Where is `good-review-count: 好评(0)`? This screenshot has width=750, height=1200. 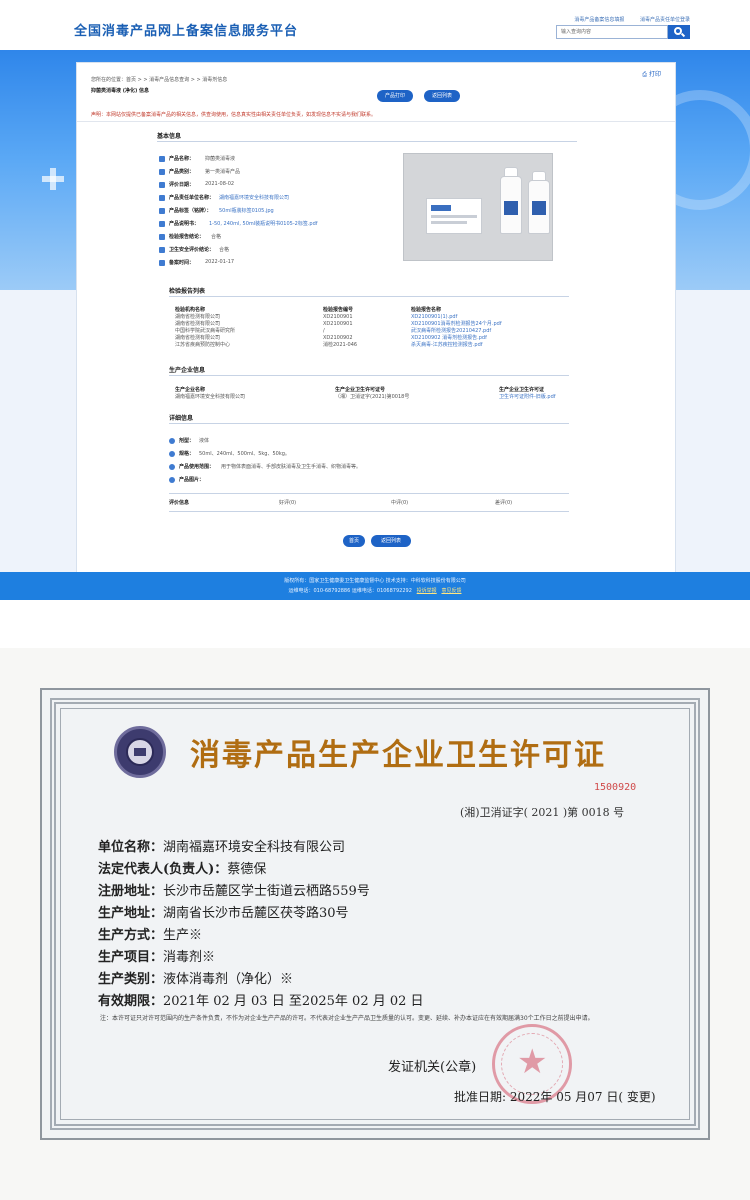
good-review-count: 好评(0) is located at coordinates (287, 502).